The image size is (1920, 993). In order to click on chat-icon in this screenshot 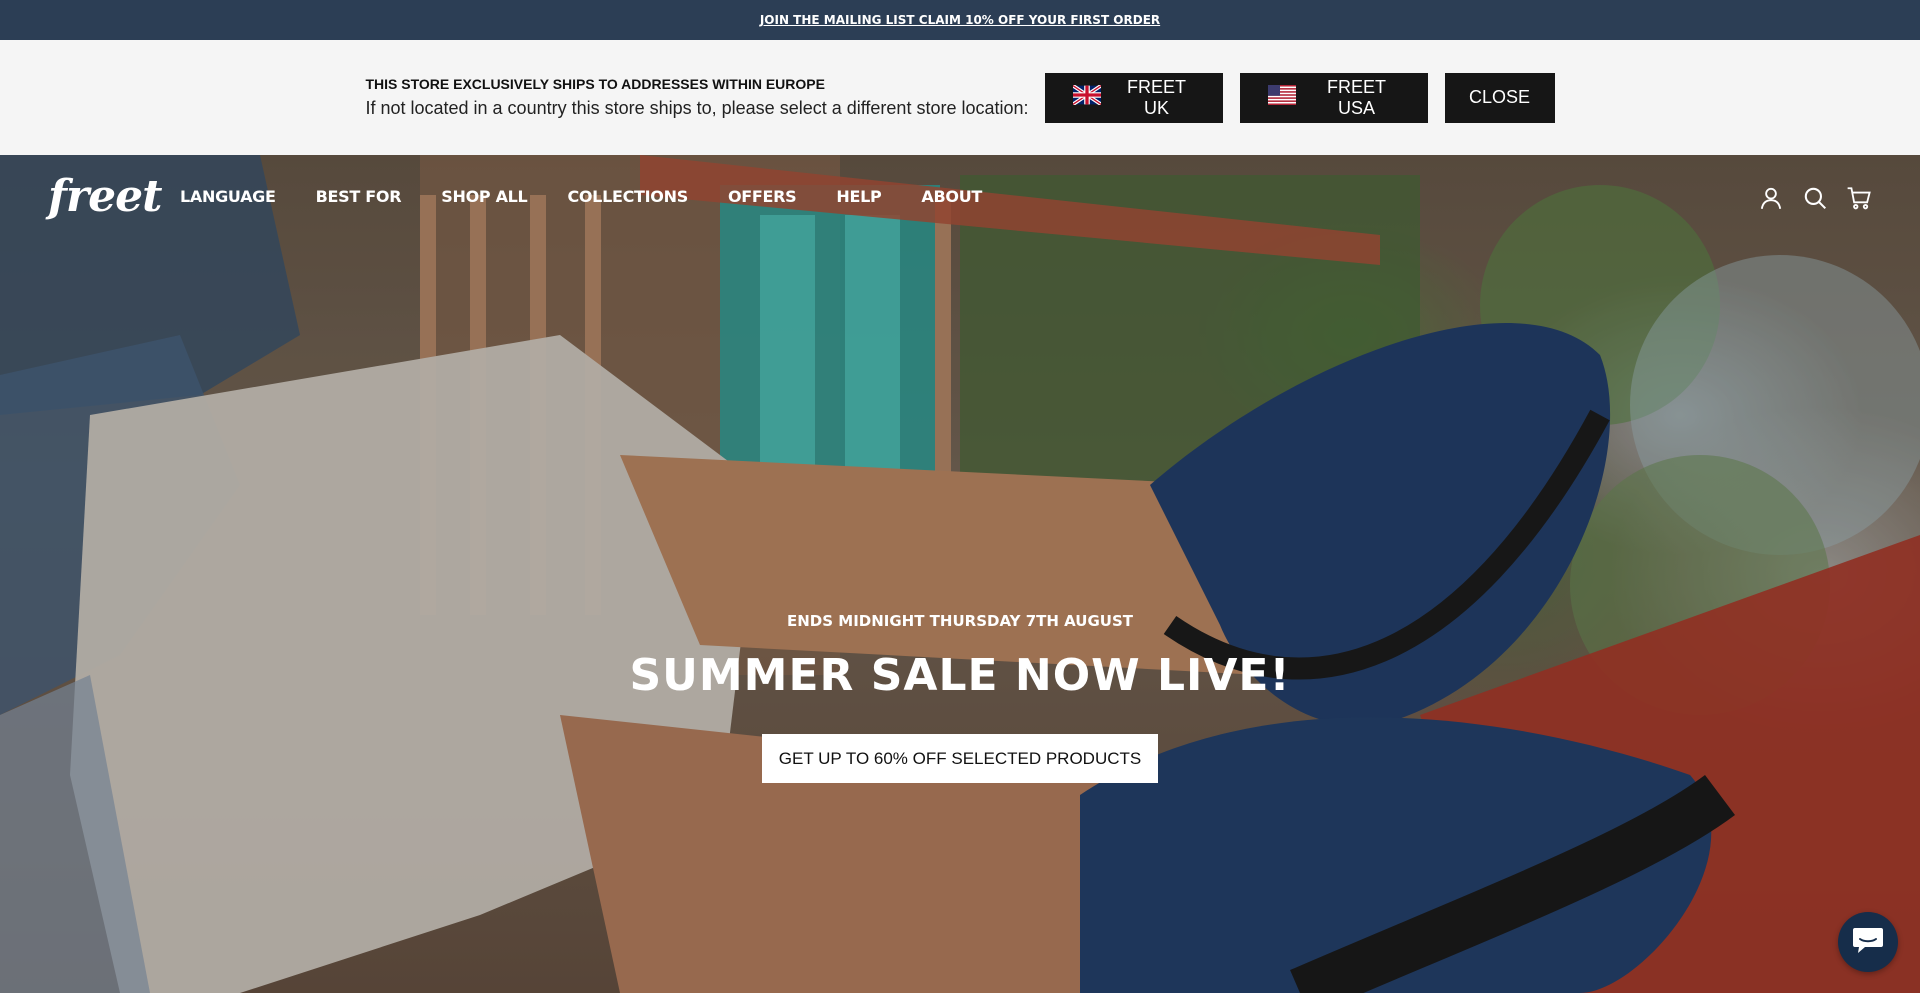, I will do `click(1868, 942)`.